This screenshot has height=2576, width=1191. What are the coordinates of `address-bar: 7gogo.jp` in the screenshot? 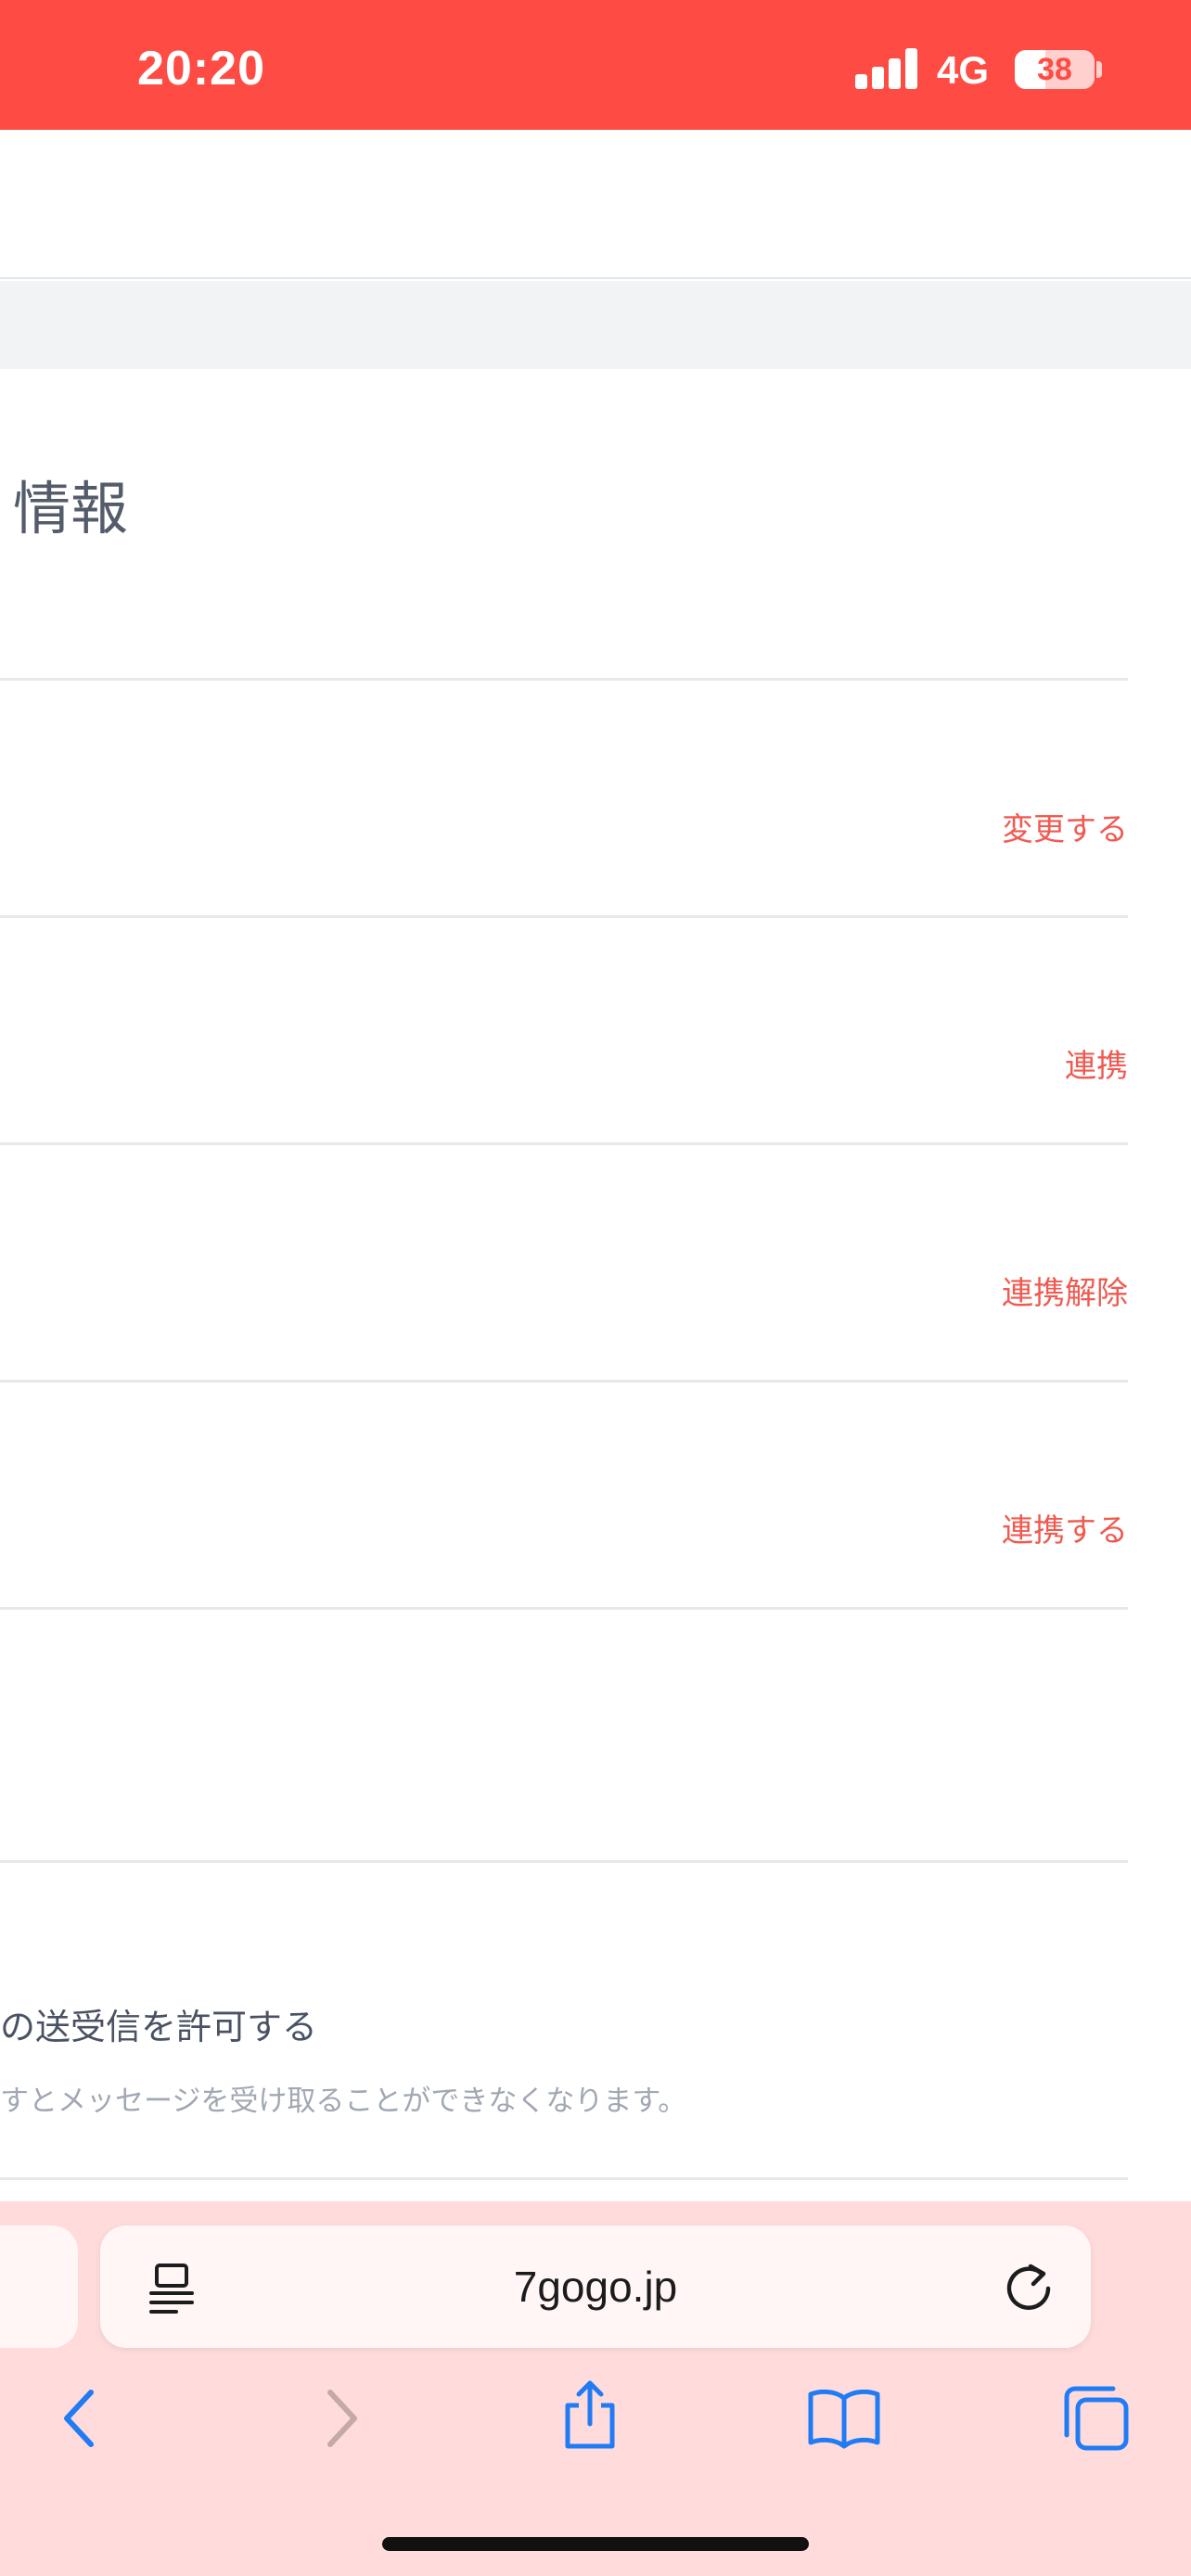 It's located at (595, 2286).